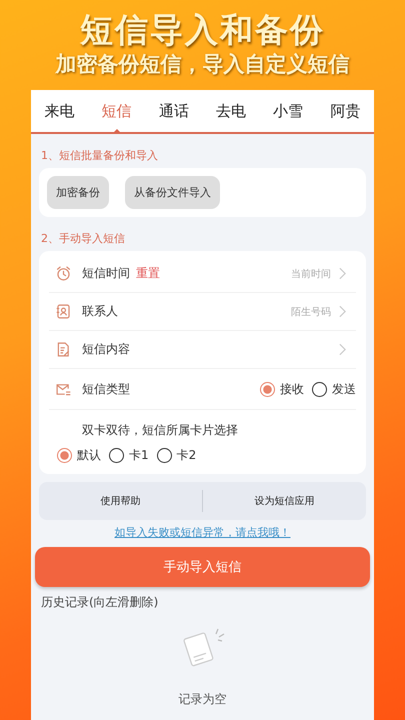 Image resolution: width=405 pixels, height=720 pixels. What do you see at coordinates (345, 111) in the screenshot?
I see `tab: 阿贵` at bounding box center [345, 111].